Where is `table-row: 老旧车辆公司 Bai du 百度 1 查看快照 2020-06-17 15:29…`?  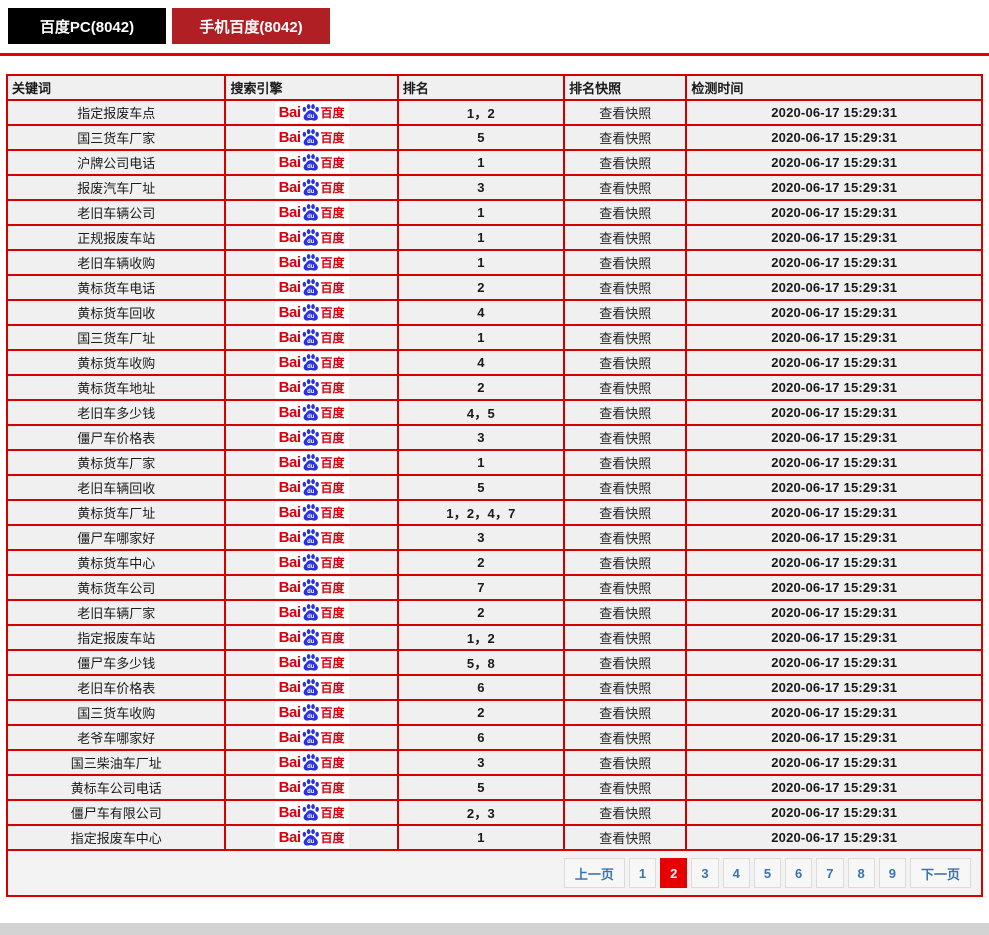
table-row: 老旧车辆公司 Bai du 百度 1 查看快照 2020-06-17 15:29… is located at coordinates (494, 212).